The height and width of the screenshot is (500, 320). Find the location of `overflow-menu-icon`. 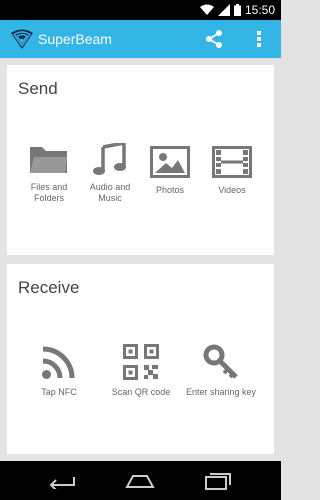

overflow-menu-icon is located at coordinates (259, 39).